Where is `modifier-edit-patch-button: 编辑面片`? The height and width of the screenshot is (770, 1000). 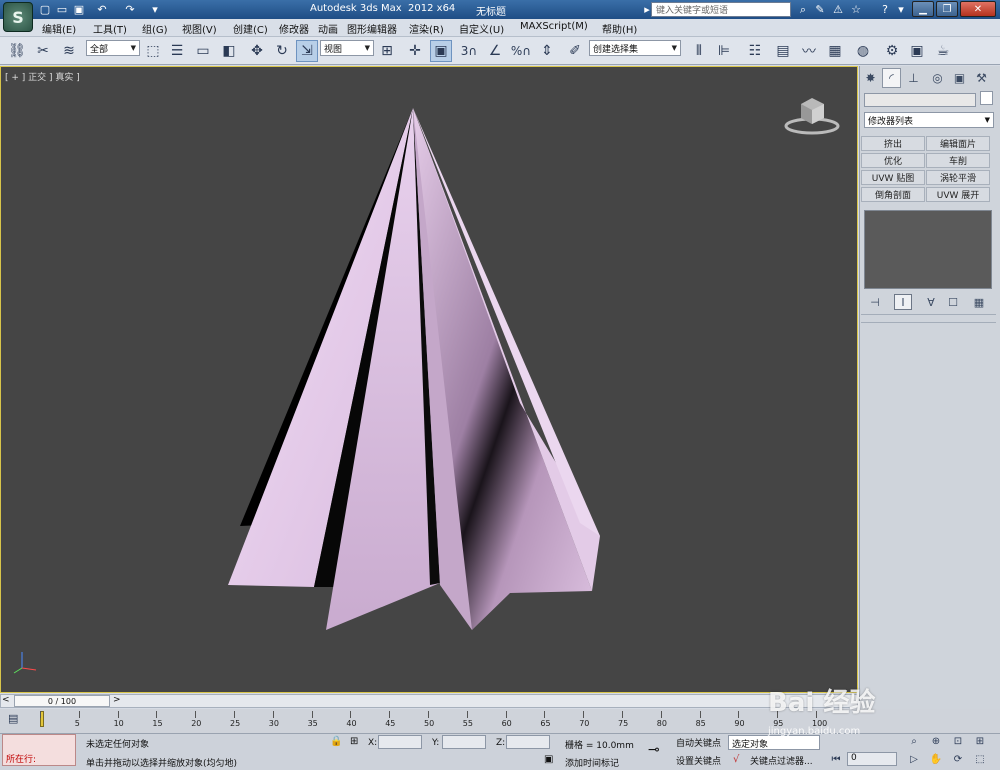
modifier-edit-patch-button: 编辑面片 is located at coordinates (958, 143).